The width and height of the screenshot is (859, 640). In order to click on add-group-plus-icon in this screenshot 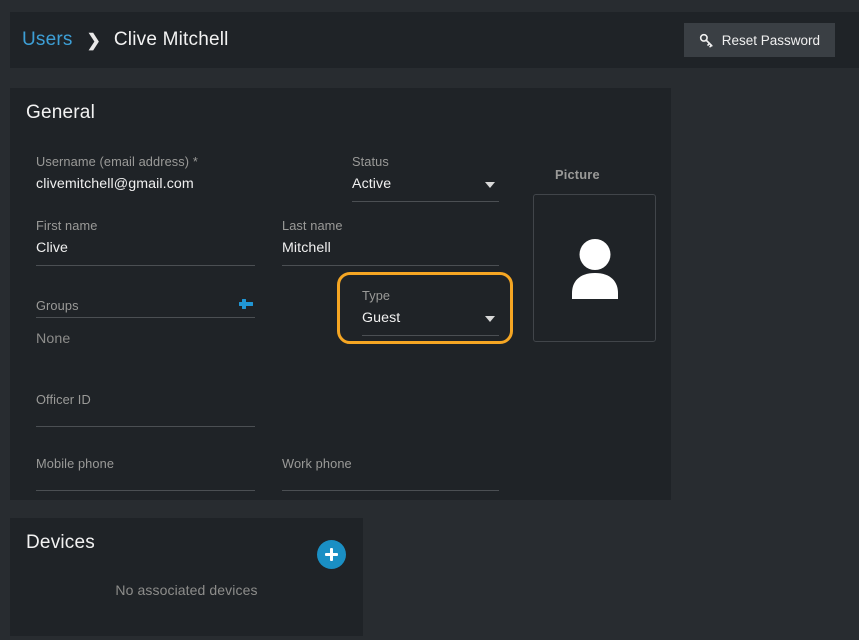, I will do `click(246, 304)`.